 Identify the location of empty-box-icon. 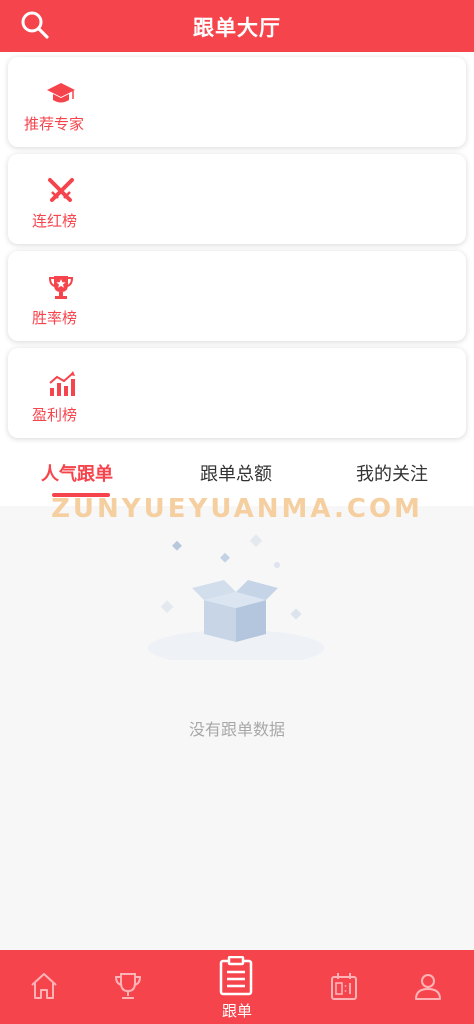
(236, 597).